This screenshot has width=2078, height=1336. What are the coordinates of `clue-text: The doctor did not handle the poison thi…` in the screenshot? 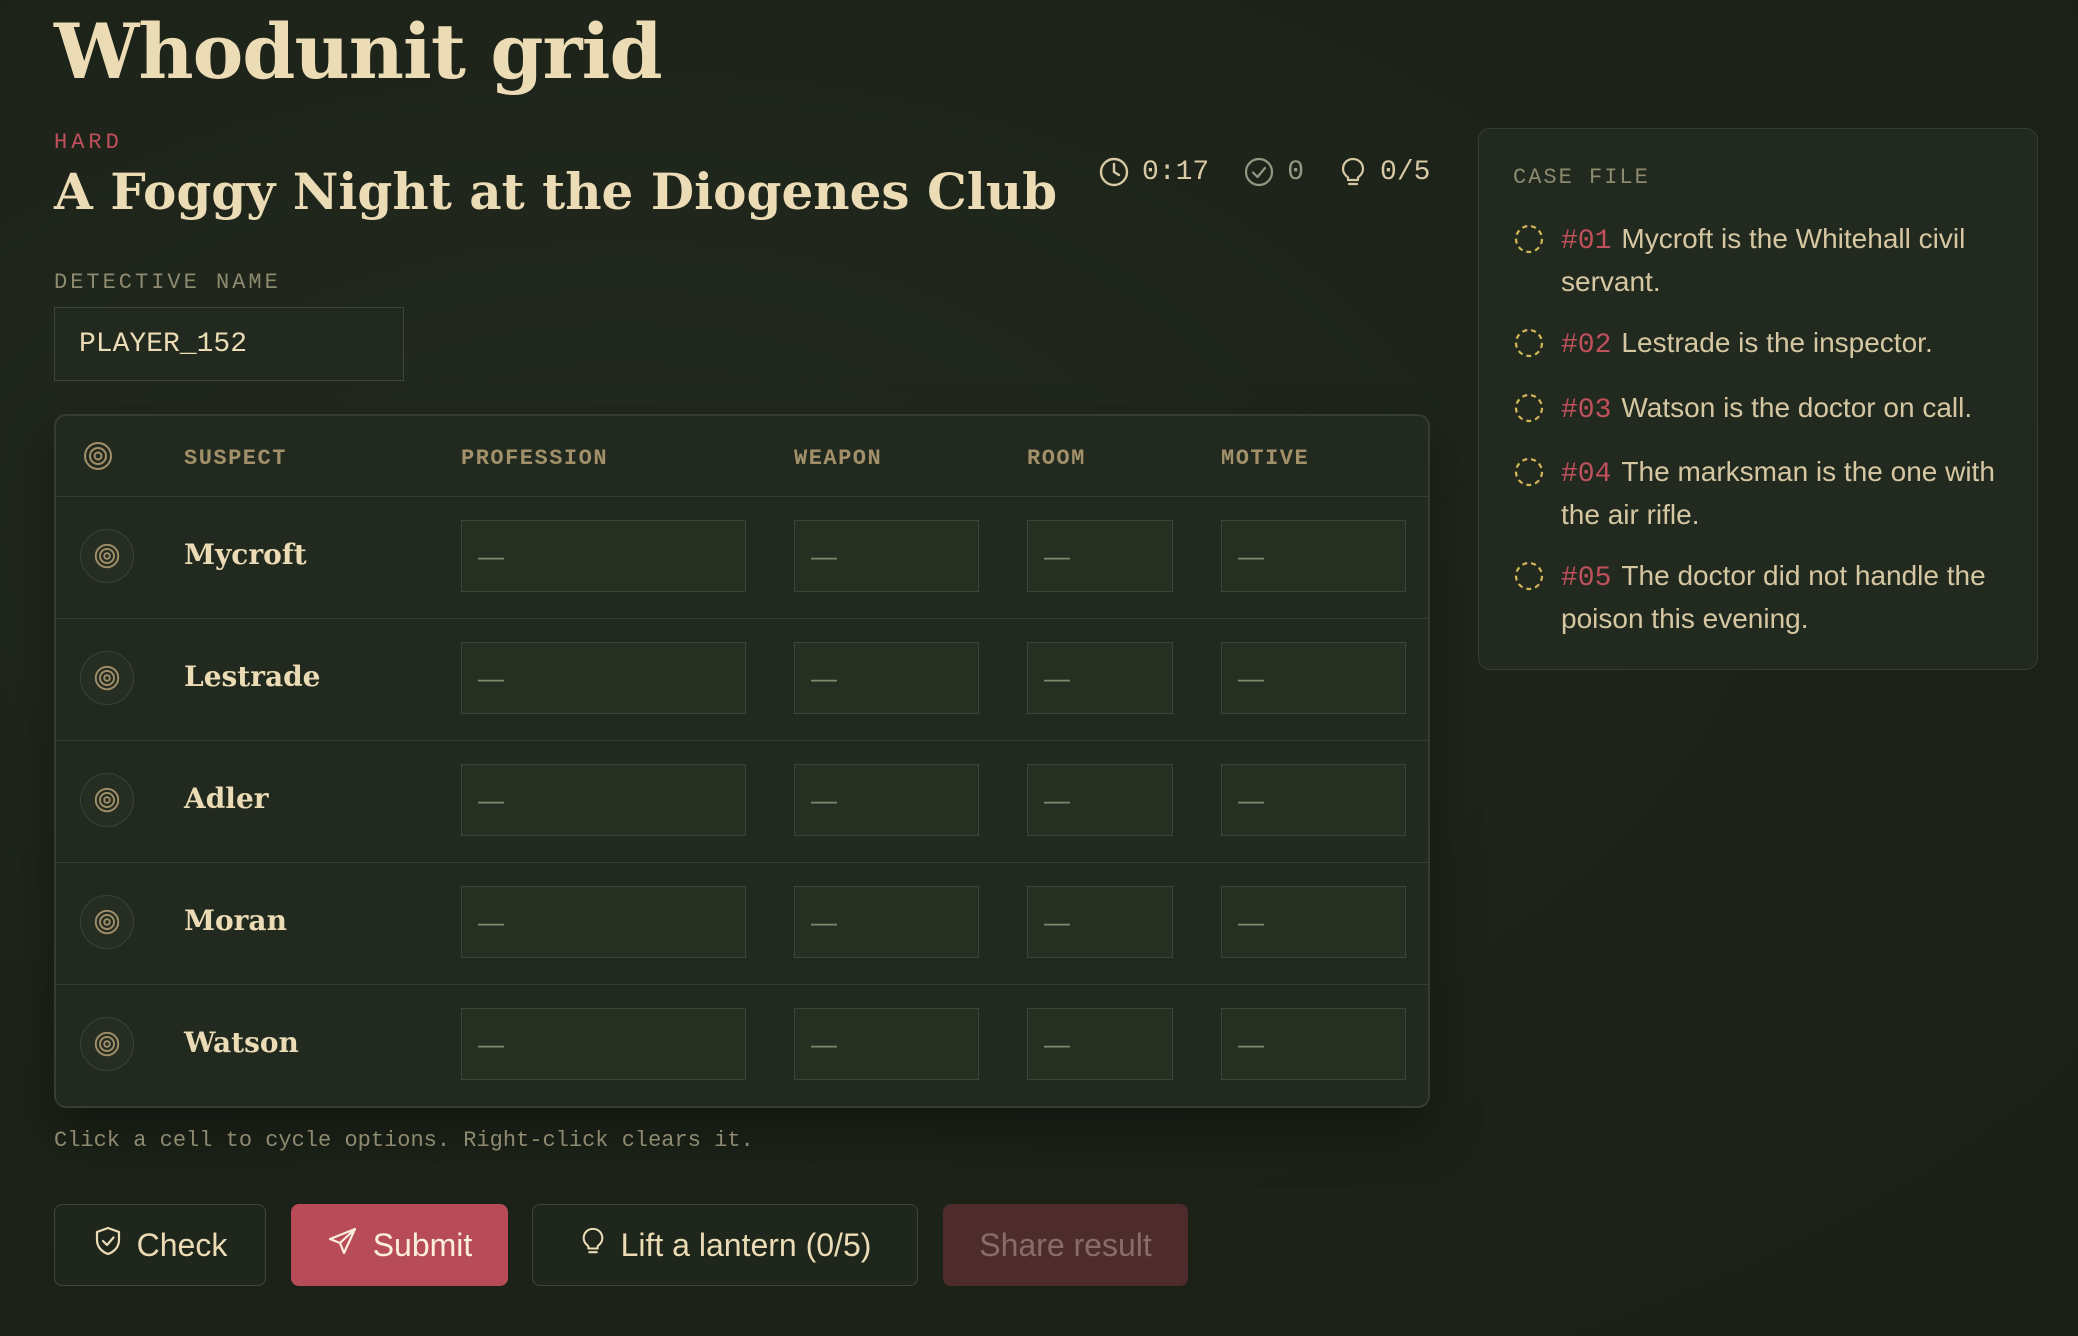 It's located at (1773, 597).